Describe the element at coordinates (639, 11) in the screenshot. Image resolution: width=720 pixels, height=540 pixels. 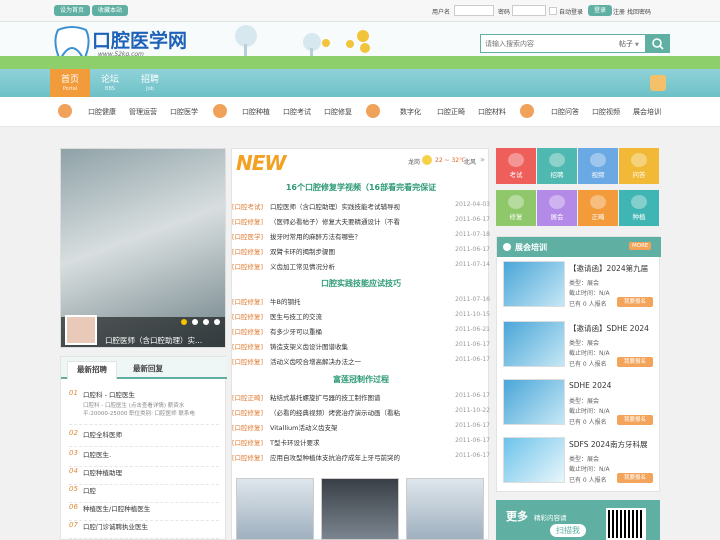
I see `forgot-password-link: 找回密码` at that location.